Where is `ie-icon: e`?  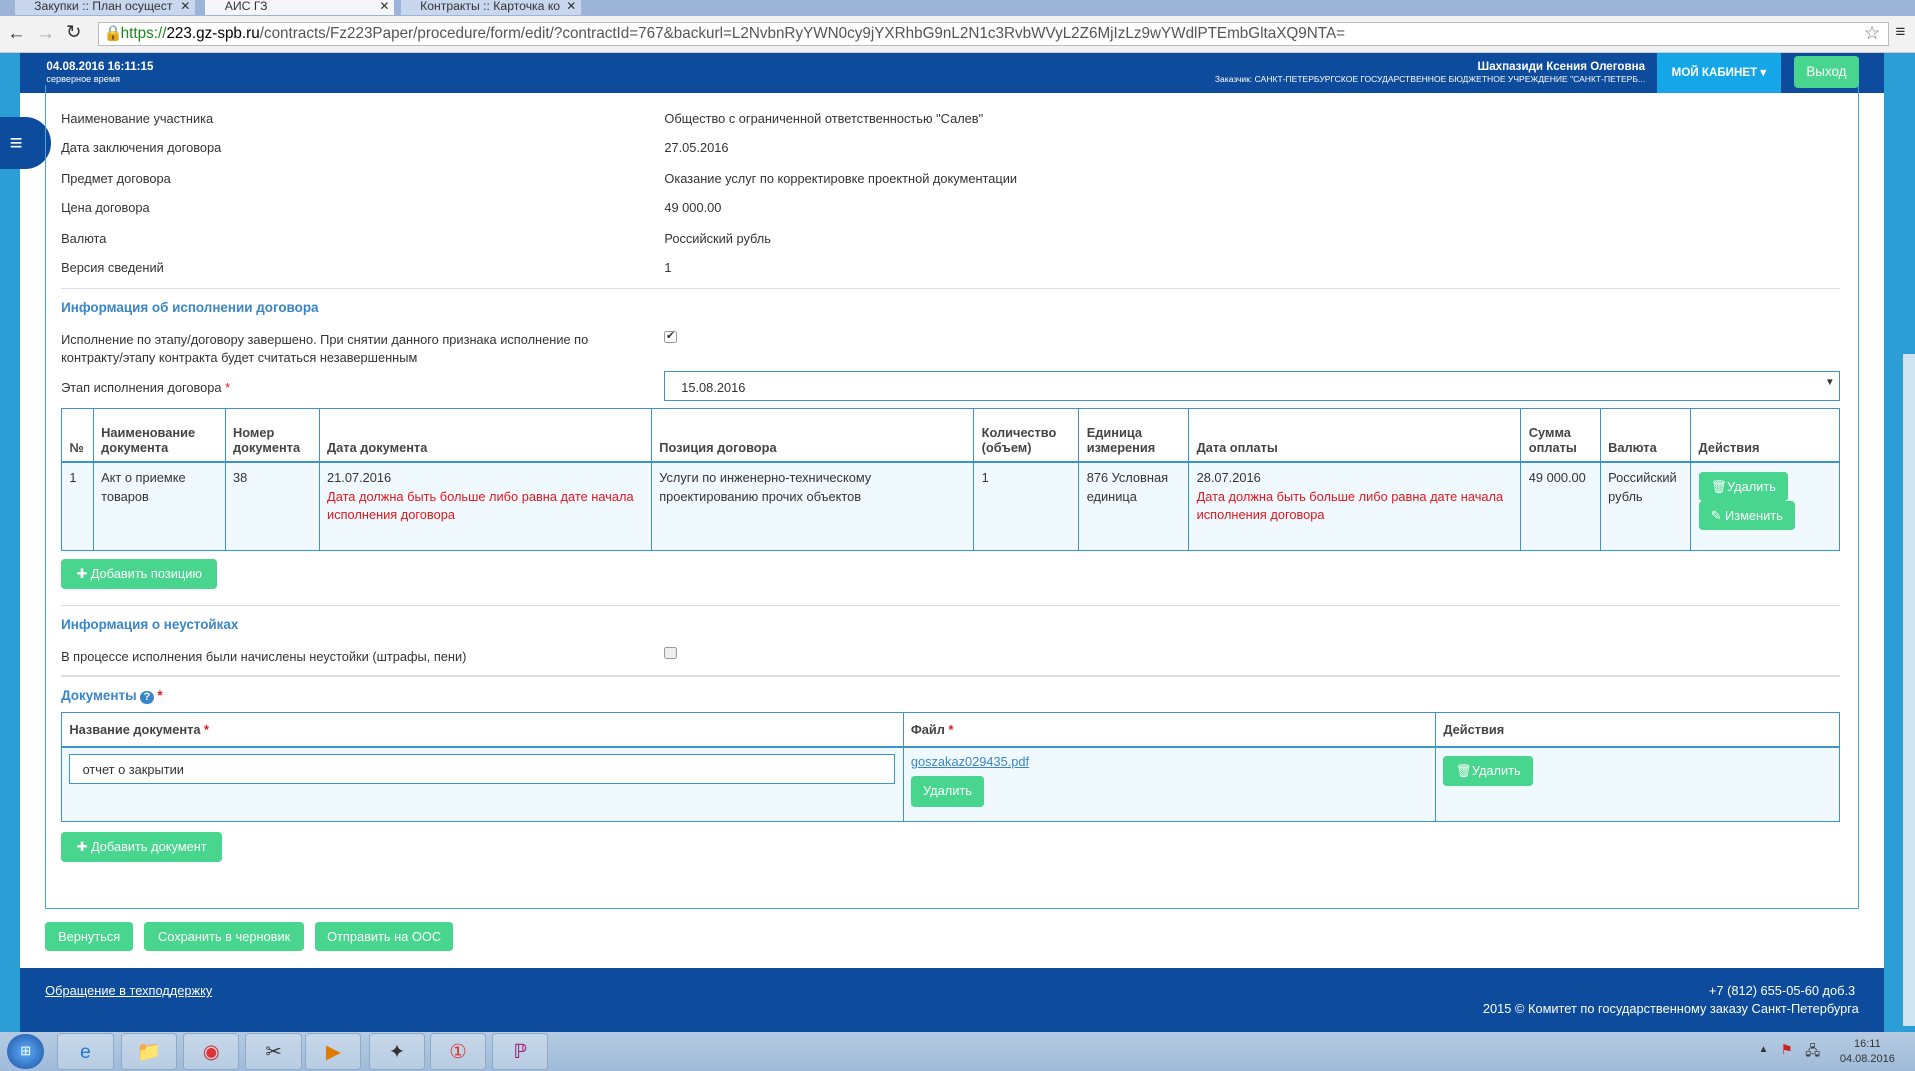
ie-icon: e is located at coordinates (85, 1051).